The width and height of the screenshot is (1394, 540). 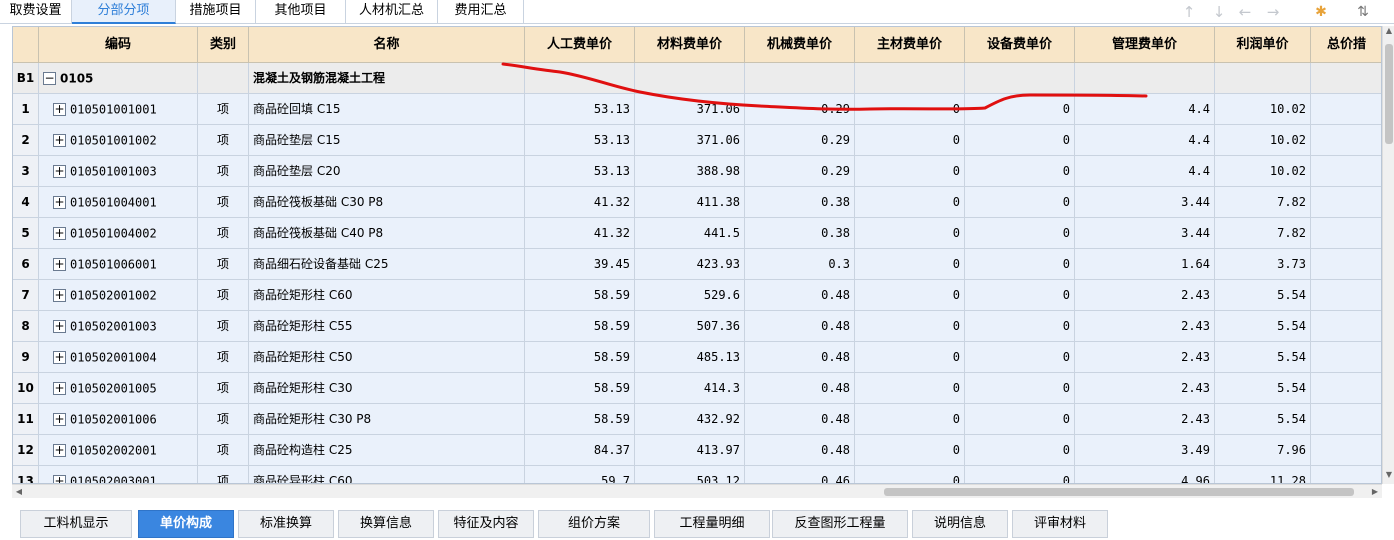 What do you see at coordinates (910, 45) in the screenshot?
I see `column-header-main: 主材费单价` at bounding box center [910, 45].